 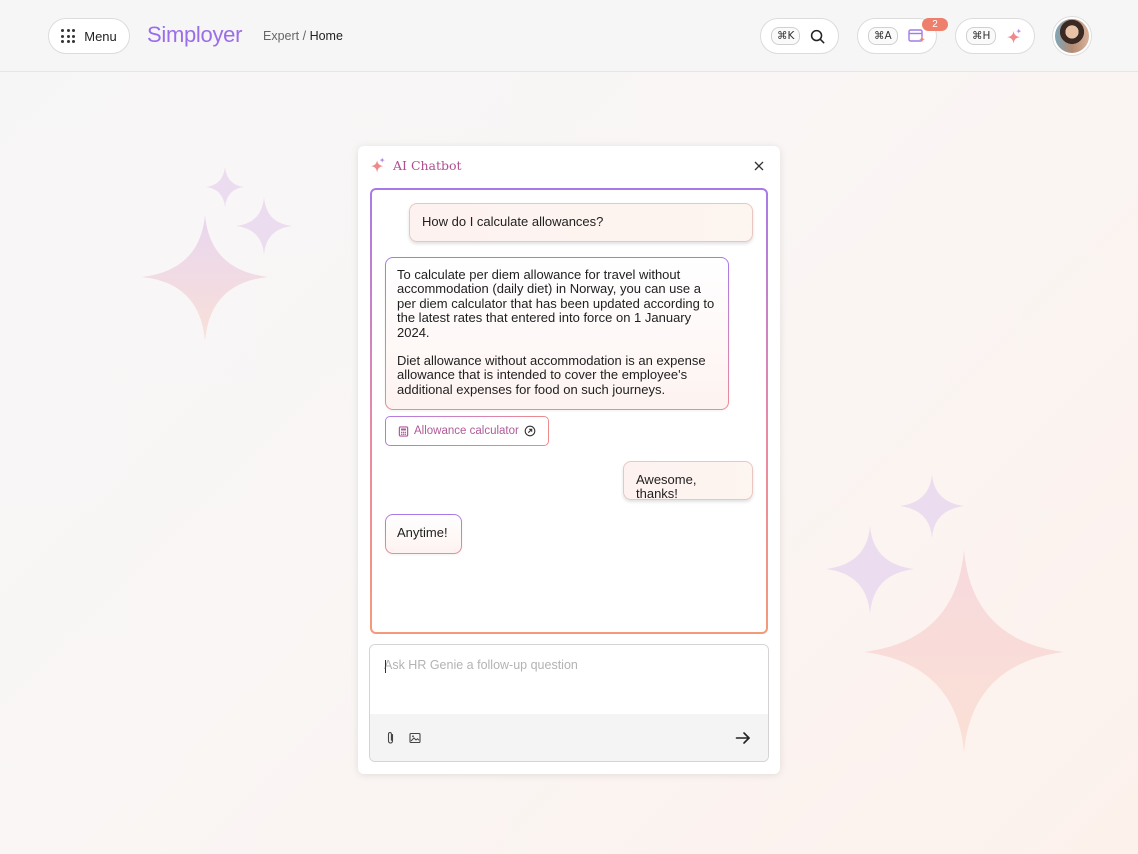 I want to click on image-upload-icon, so click(x=415, y=738).